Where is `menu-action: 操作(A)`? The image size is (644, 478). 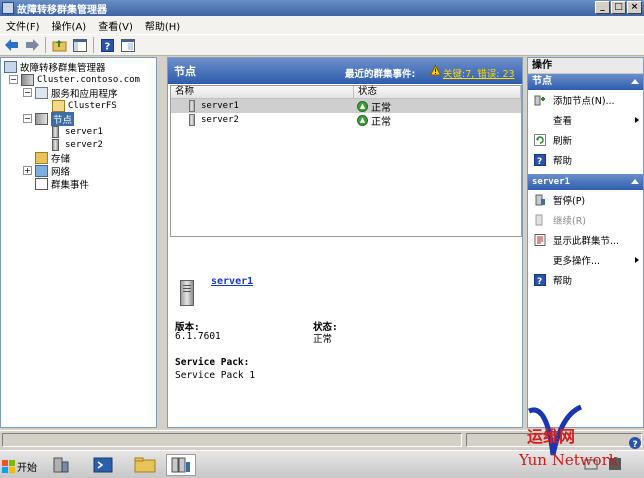
menu-action: 操作(A) is located at coordinates (69, 25).